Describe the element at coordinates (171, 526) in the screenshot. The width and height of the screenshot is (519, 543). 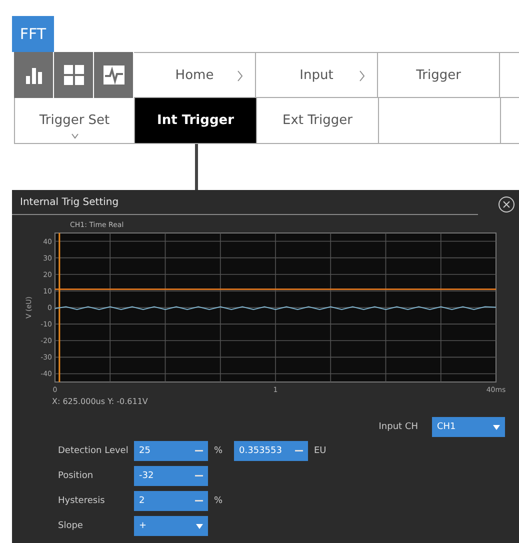
I see `dropdown-field: +` at that location.